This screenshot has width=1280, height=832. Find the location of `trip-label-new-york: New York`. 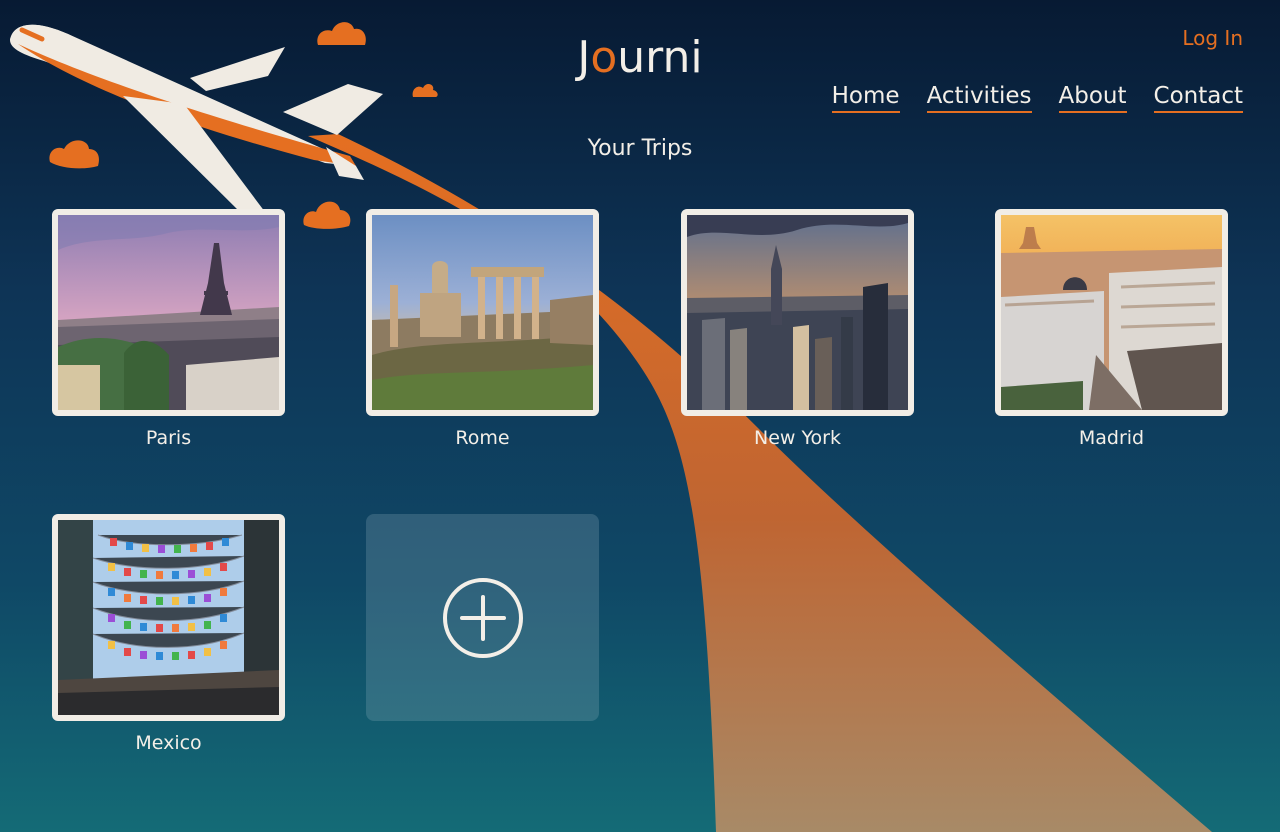

trip-label-new-york: New York is located at coordinates (797, 438).